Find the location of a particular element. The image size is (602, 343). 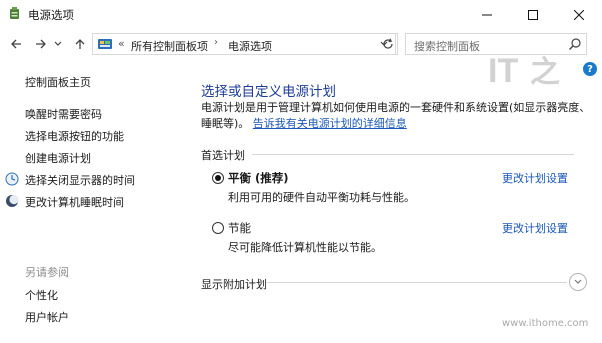

help-button: ? is located at coordinates (590, 69).